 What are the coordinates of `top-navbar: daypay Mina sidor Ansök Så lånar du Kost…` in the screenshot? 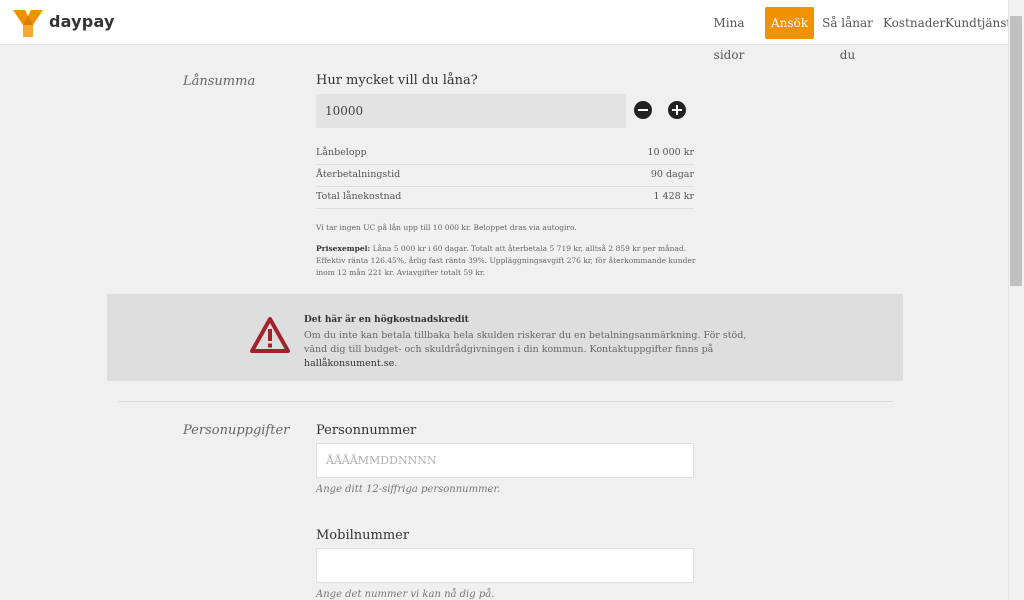 It's located at (505, 31).